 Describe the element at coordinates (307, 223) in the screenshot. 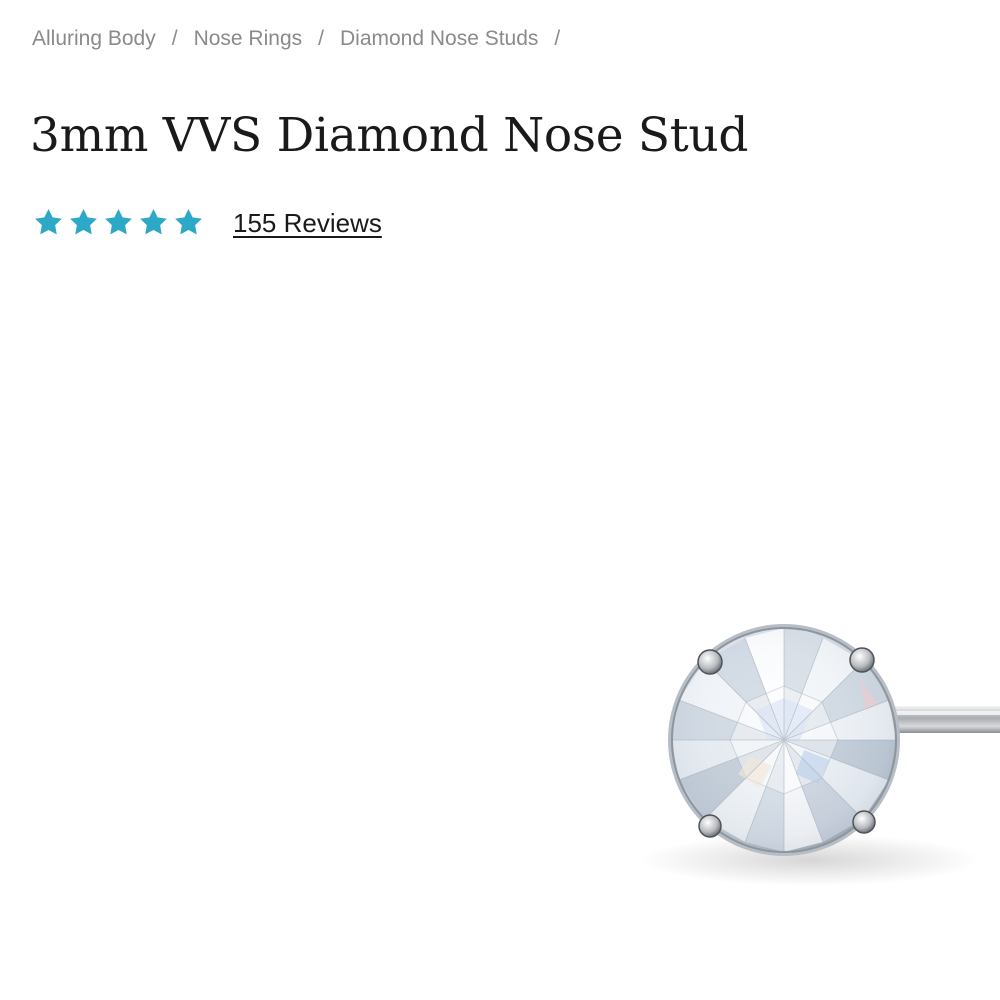

I see `reviews-link: 155 Reviews` at that location.